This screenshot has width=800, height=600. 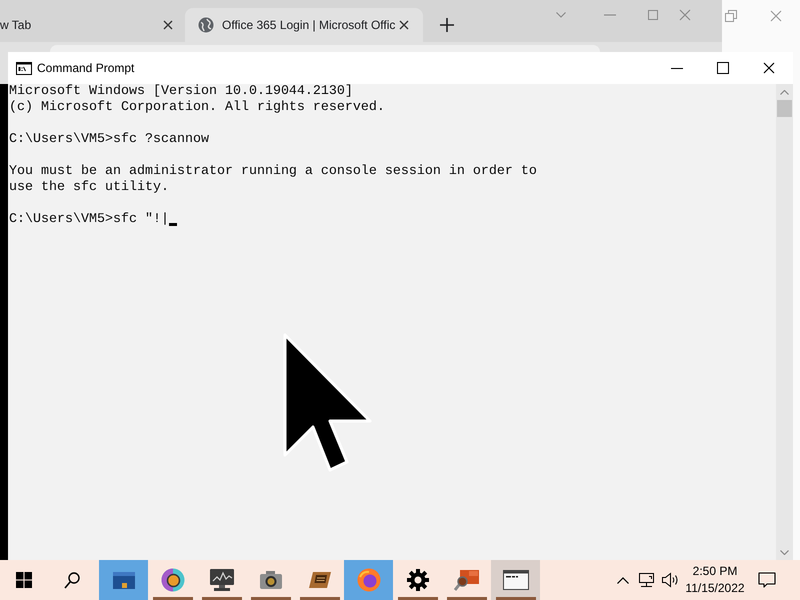 What do you see at coordinates (784, 552) in the screenshot?
I see `scroll-down-icon` at bounding box center [784, 552].